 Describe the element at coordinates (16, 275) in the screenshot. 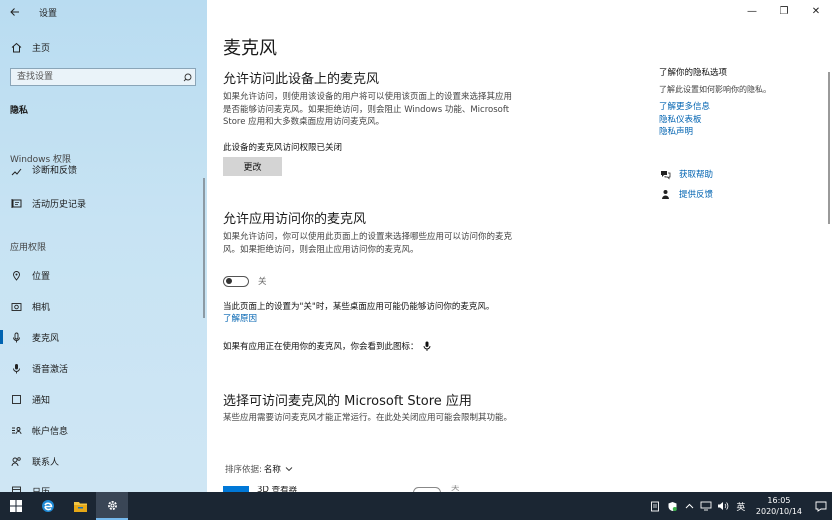

I see `location-icon` at that location.